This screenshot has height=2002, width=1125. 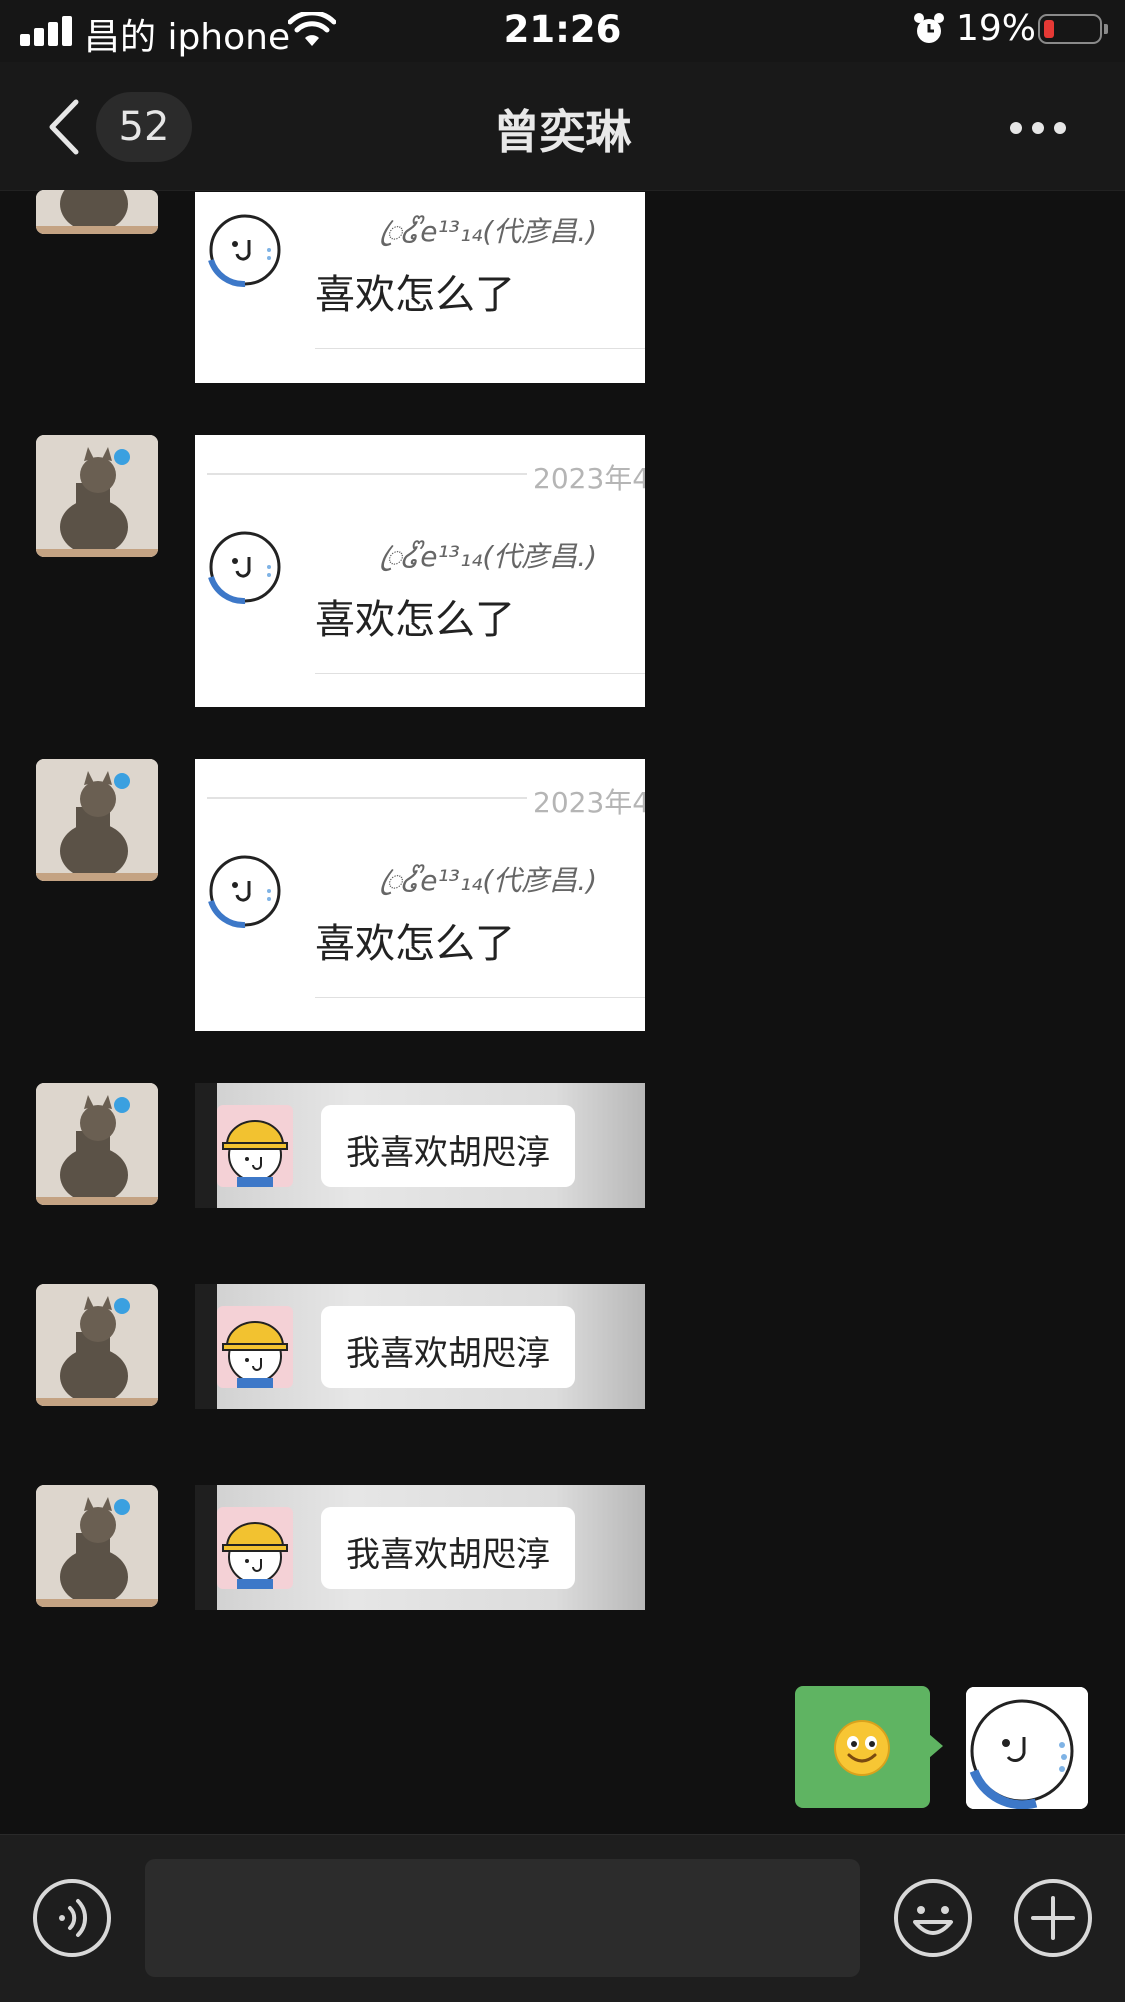 I want to click on plus-circle-icon, so click(x=1053, y=1918).